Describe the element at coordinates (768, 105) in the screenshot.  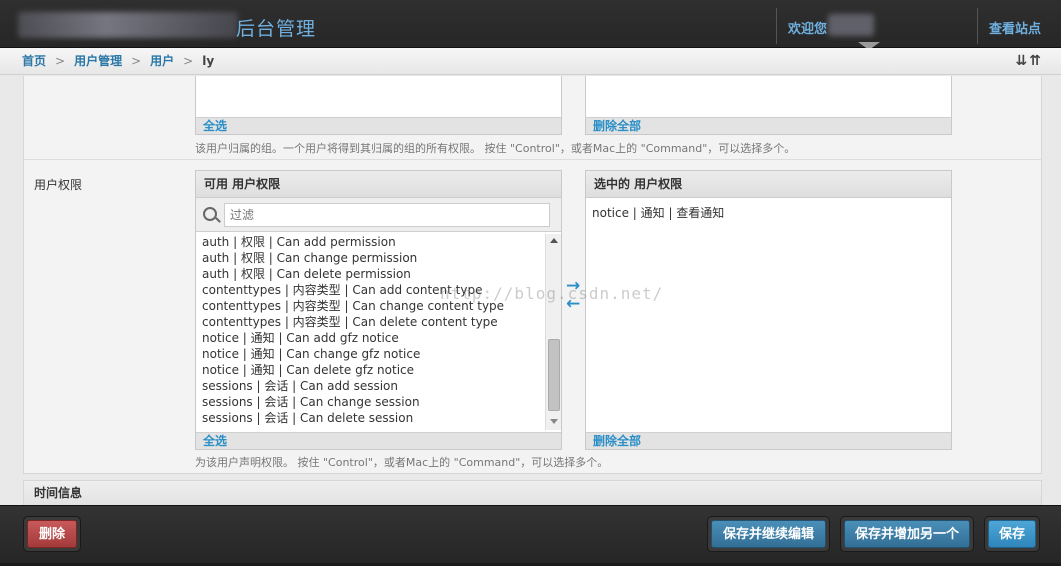
I see `groups-chosen-box: 删除全部` at that location.